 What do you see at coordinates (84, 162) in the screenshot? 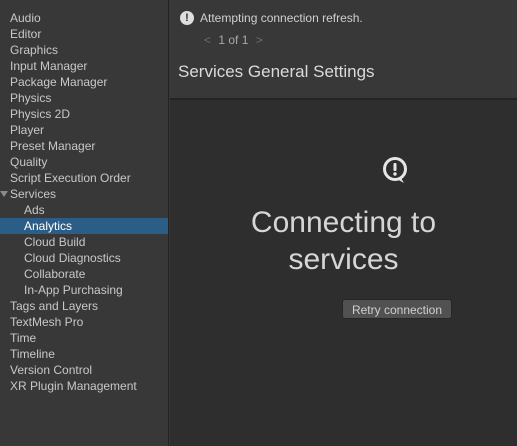
I see `sidebar-item-quality: Quality` at bounding box center [84, 162].